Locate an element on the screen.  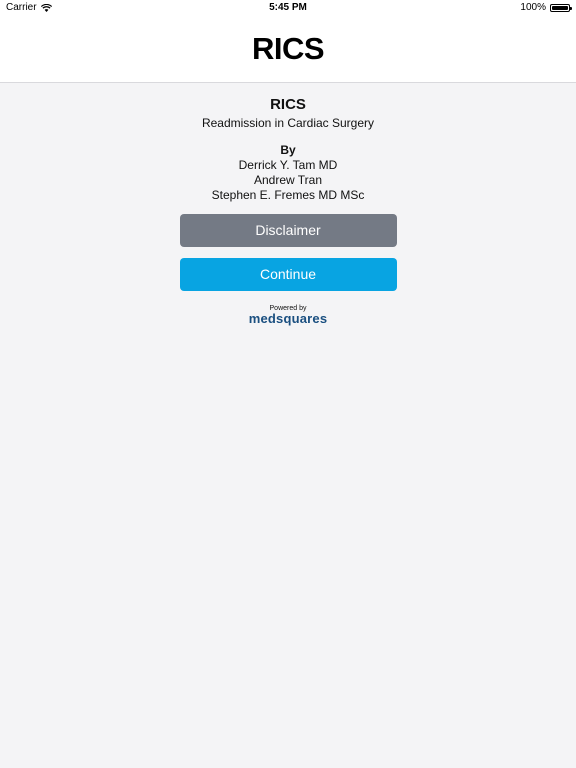
battery-percent: 100% is located at coordinates (533, 7).